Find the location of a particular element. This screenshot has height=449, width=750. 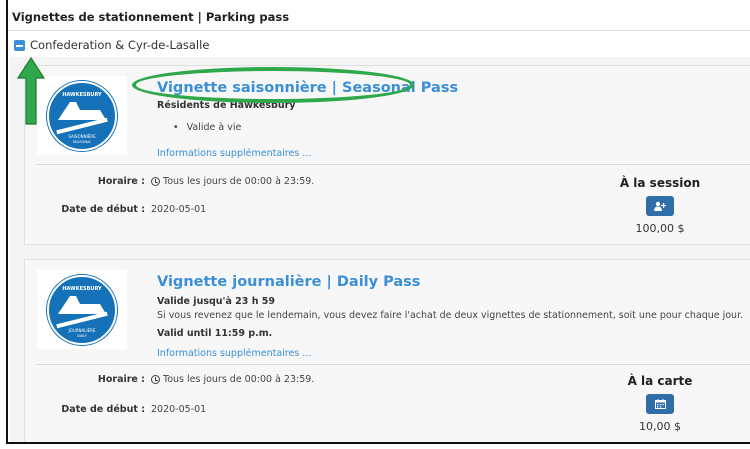

location-name: Confederation & Cyr-de-Lasalle is located at coordinates (120, 45).